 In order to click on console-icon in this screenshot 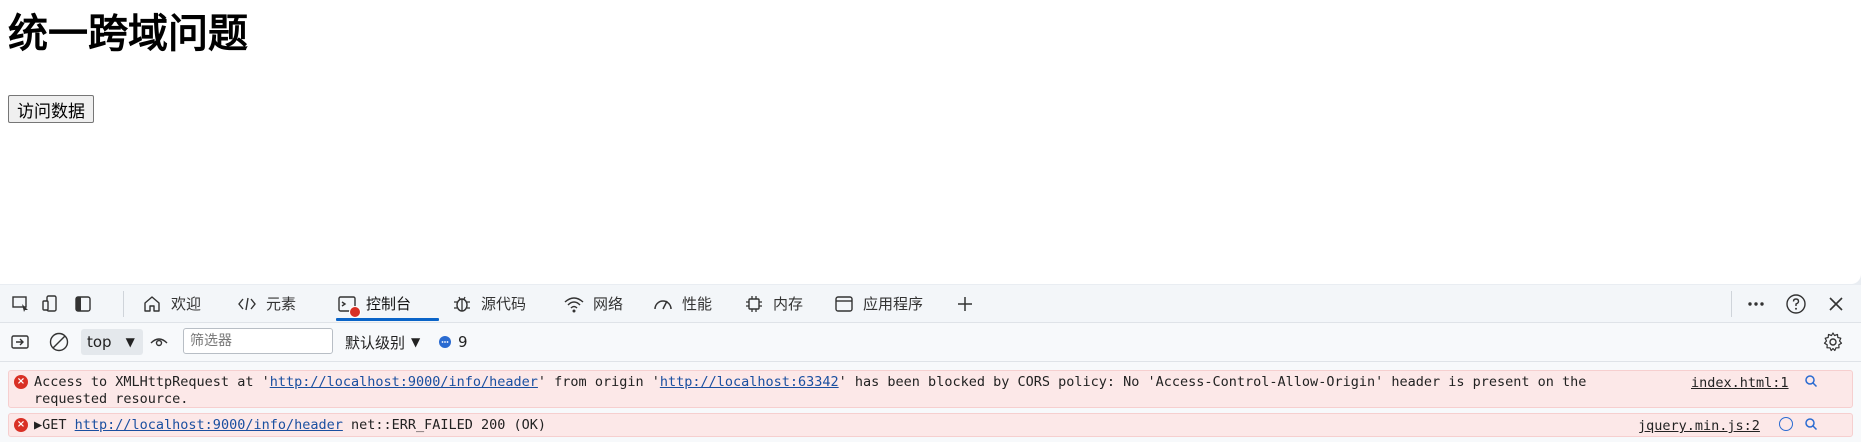, I will do `click(348, 305)`.